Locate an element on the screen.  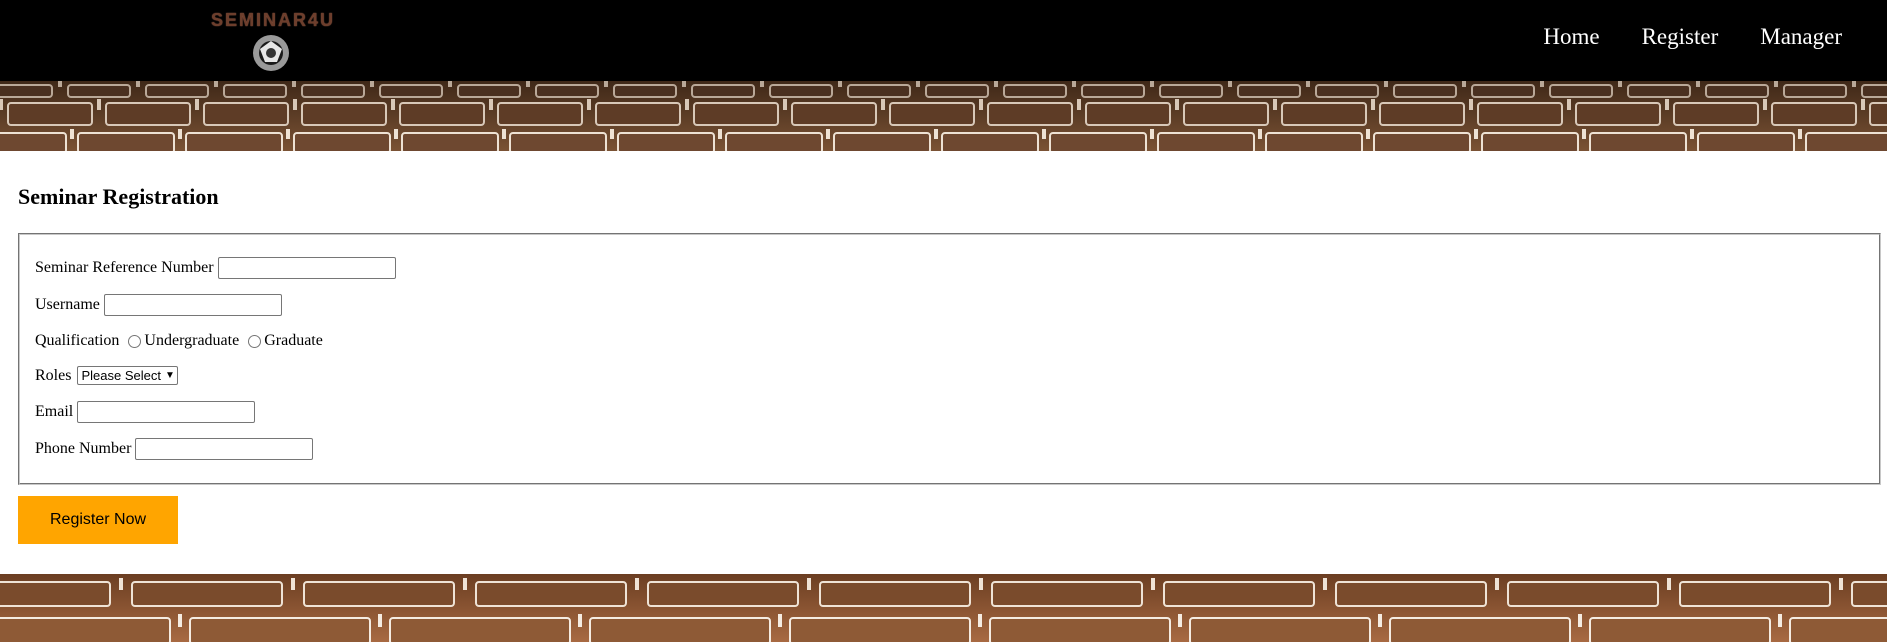
graduate-option-label: Graduate is located at coordinates (293, 340).